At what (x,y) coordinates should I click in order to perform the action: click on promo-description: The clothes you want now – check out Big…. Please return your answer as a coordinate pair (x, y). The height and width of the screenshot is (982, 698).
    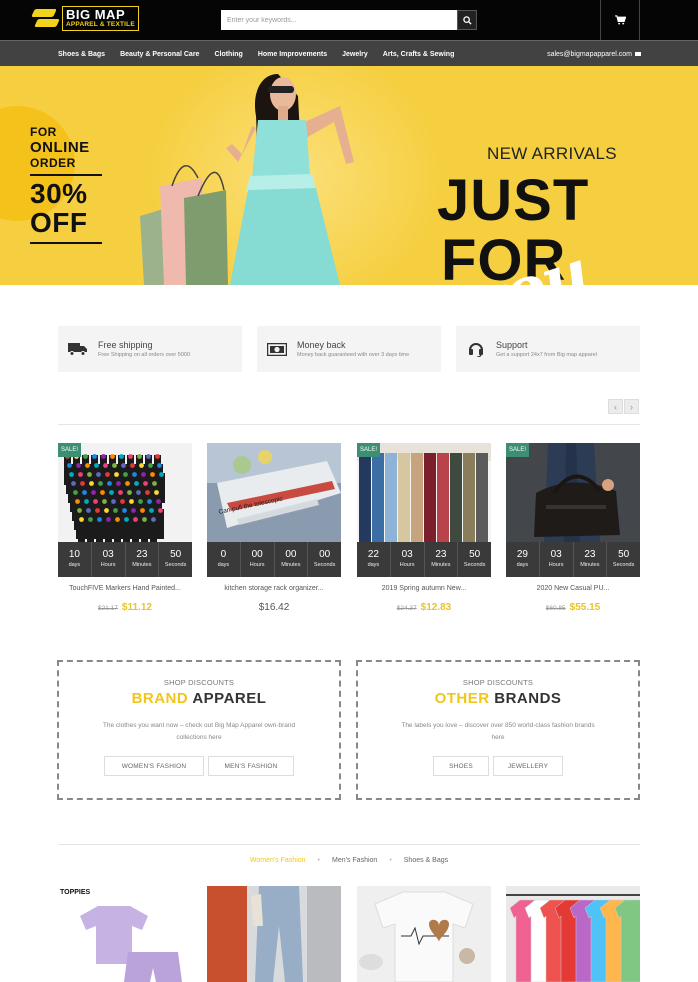
    Looking at the image, I should click on (199, 731).